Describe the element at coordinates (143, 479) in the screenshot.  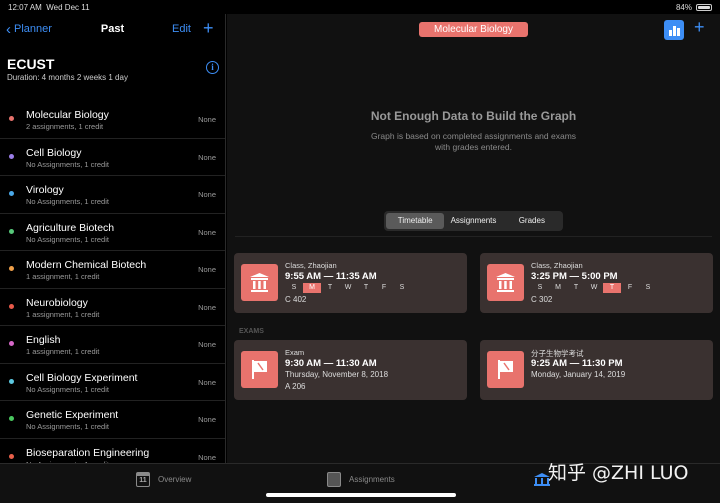
I see `calendar-icon: 11` at that location.